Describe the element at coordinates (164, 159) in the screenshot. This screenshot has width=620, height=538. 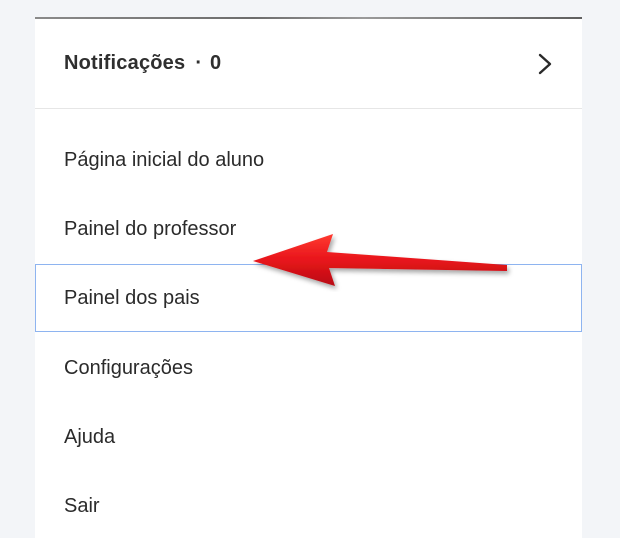
I see `menu-item-label: Página inicial do aluno` at that location.